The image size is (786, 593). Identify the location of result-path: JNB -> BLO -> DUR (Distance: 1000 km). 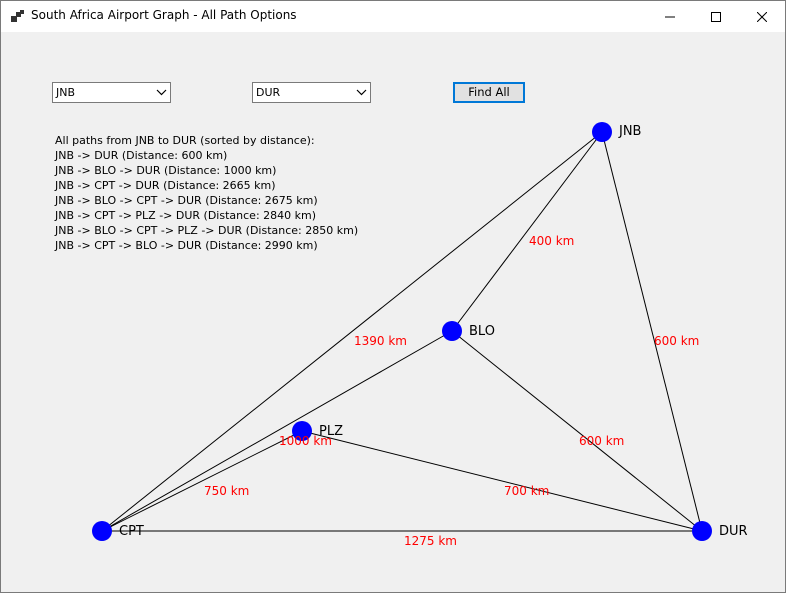
(166, 170).